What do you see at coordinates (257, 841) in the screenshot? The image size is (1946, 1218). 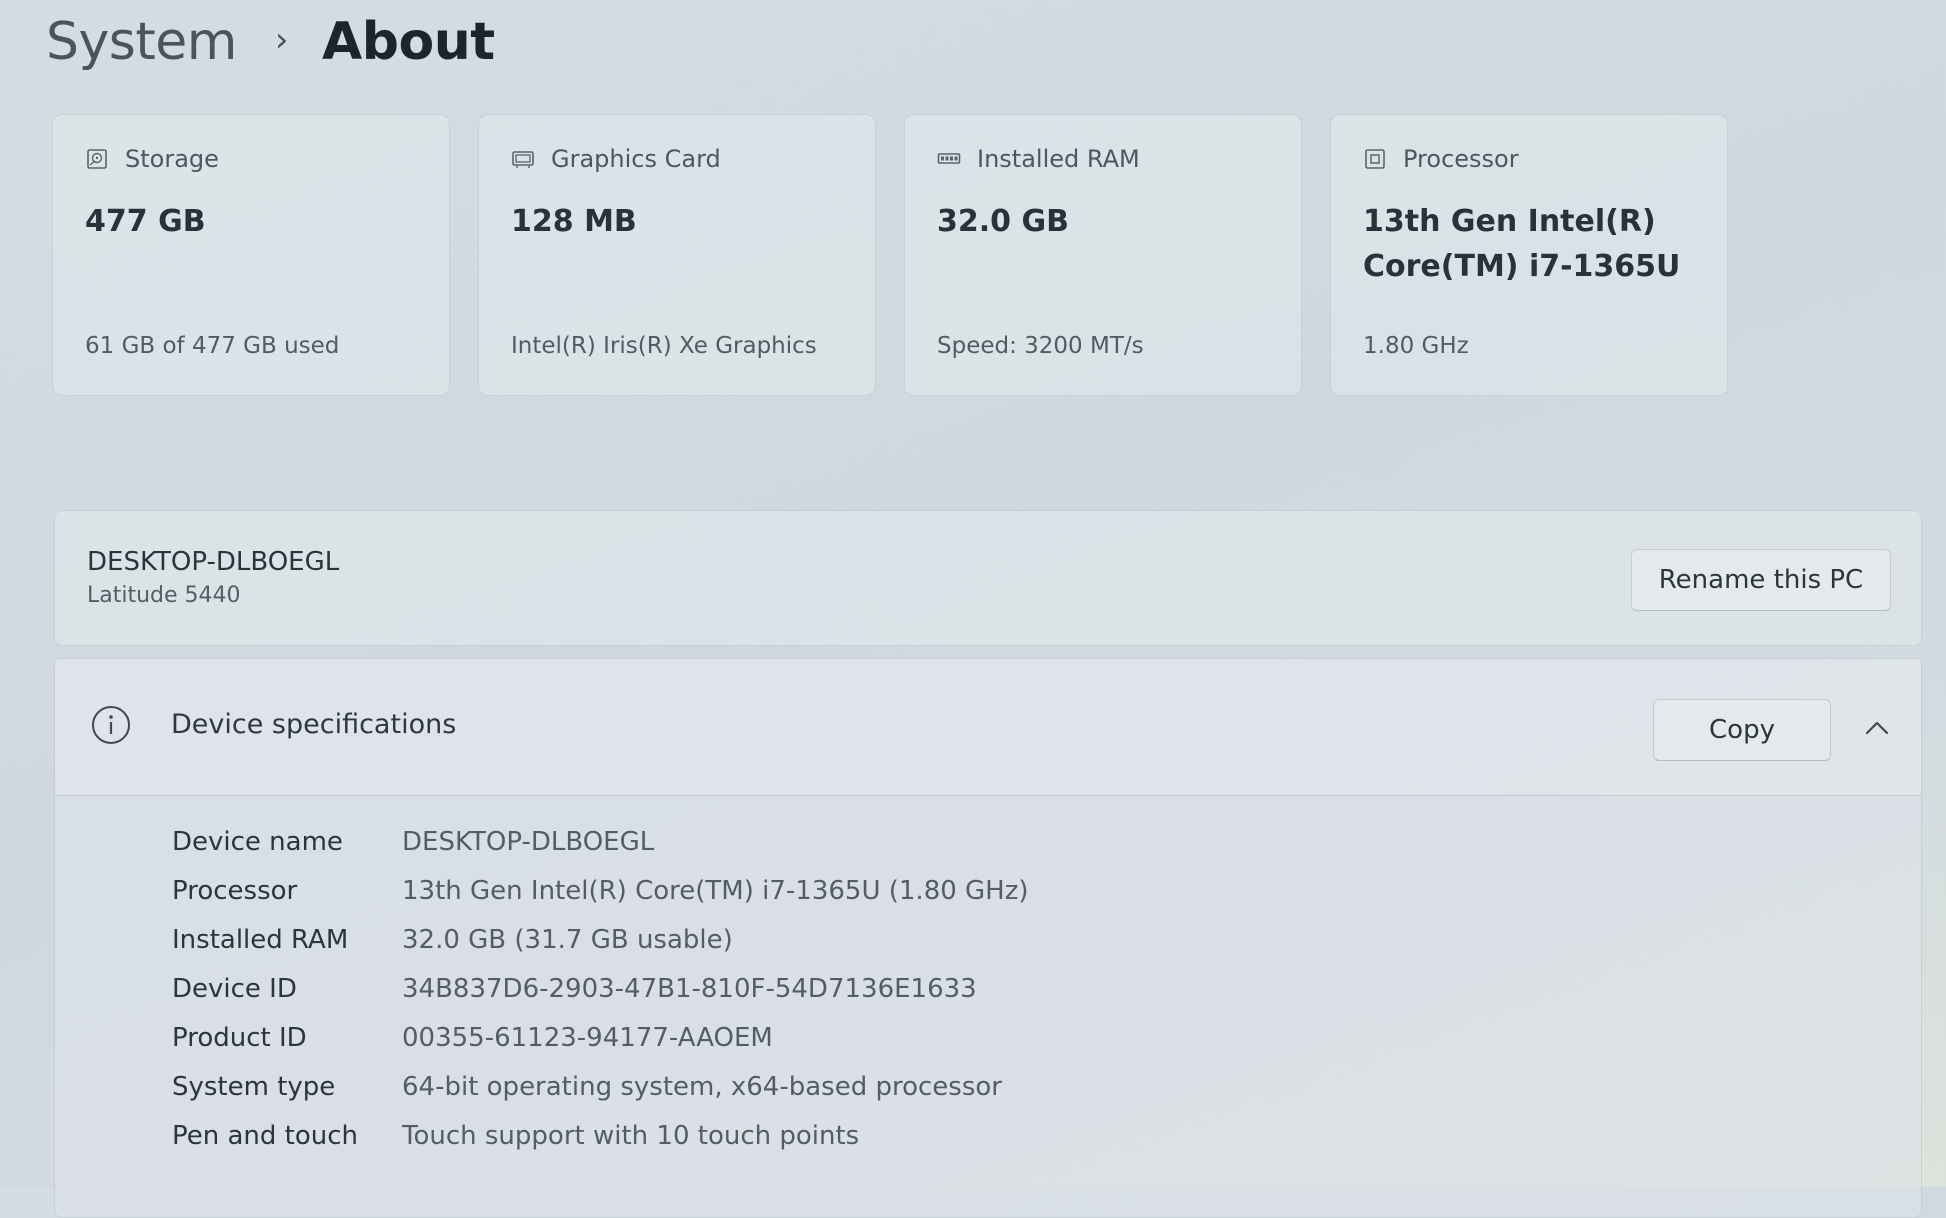 I see `spec-label: Device name` at bounding box center [257, 841].